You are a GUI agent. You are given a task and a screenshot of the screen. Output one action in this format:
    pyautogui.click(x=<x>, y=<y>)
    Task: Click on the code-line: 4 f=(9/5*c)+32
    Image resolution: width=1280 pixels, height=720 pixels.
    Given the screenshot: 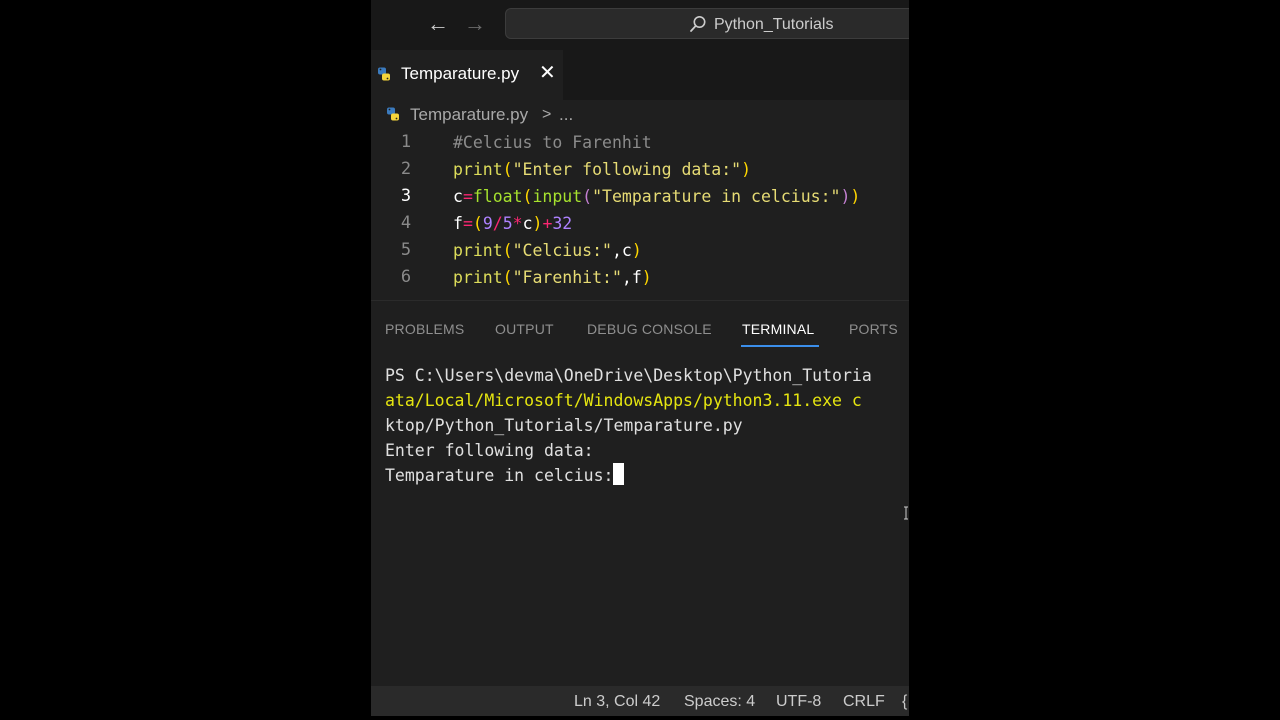 What is the action you would take?
    pyautogui.click(x=640, y=223)
    